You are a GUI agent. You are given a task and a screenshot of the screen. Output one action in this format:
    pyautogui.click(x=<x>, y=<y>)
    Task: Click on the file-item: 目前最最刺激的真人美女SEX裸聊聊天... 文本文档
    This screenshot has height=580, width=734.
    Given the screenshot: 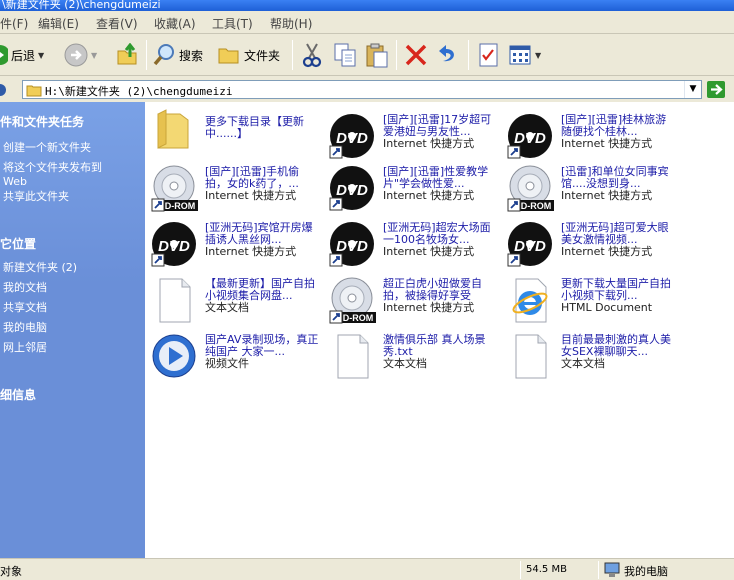 What is the action you would take?
    pyautogui.click(x=593, y=356)
    